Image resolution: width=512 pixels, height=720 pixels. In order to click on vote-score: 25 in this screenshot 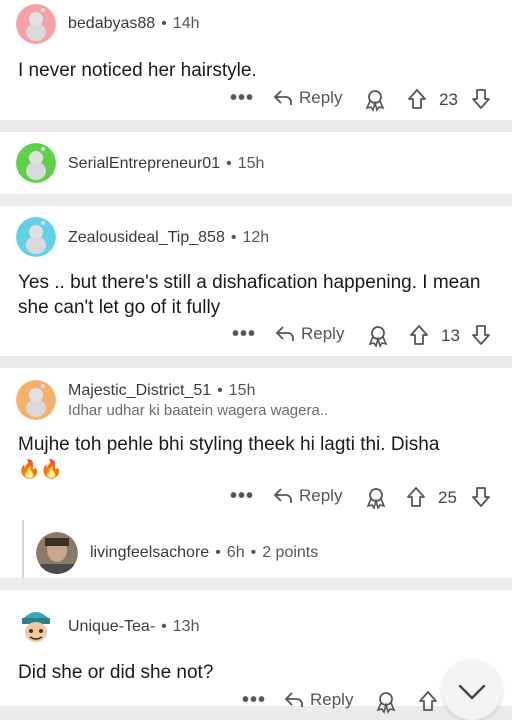, I will do `click(447, 497)`.